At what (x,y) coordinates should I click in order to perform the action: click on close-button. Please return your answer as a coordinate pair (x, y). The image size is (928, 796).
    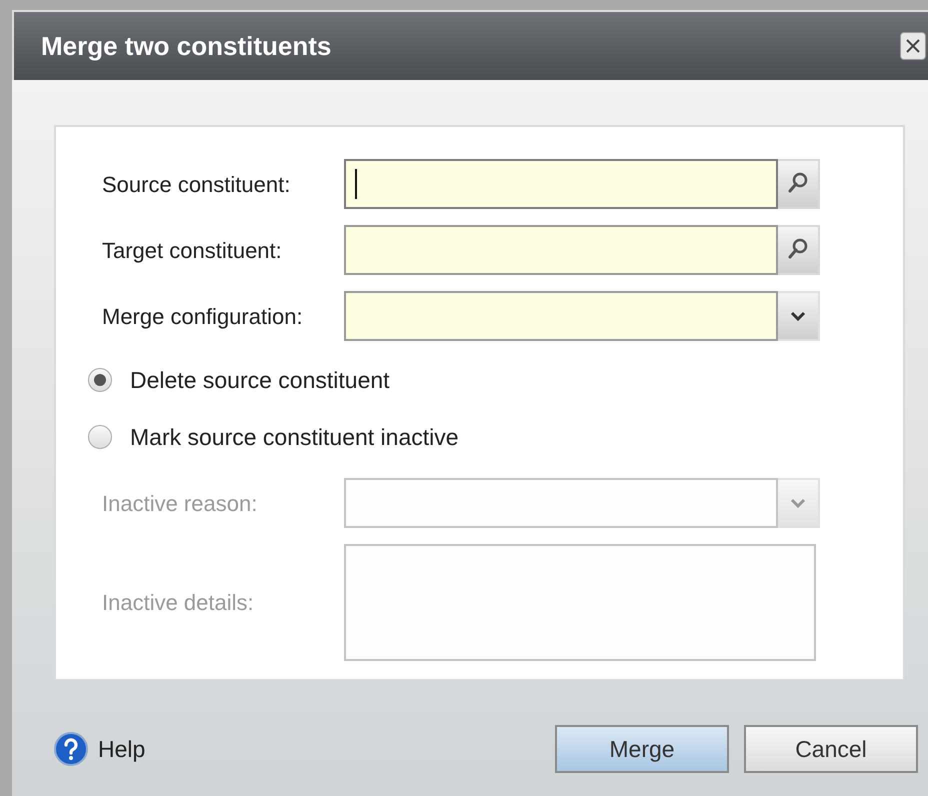
    Looking at the image, I should click on (913, 46).